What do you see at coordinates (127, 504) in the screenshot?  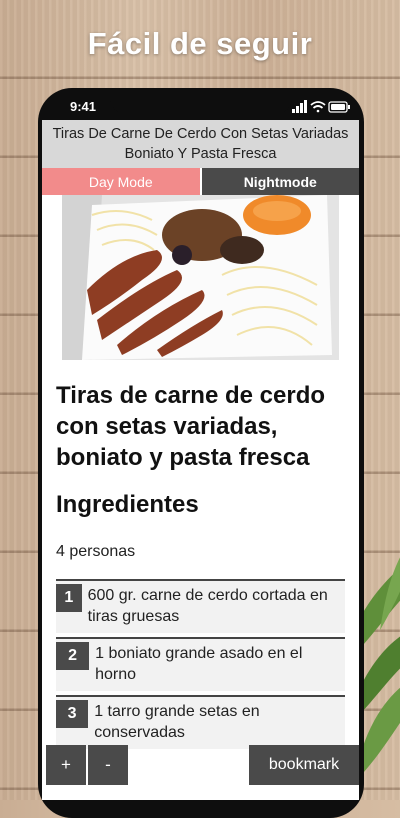 I see `ingredients-heading: Ingredientes` at bounding box center [127, 504].